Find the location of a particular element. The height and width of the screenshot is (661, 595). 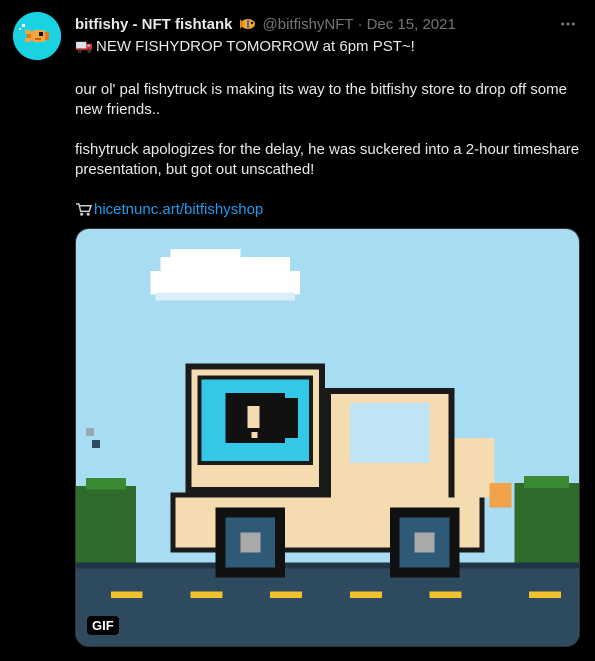

gif-badge: GIF is located at coordinates (103, 625).